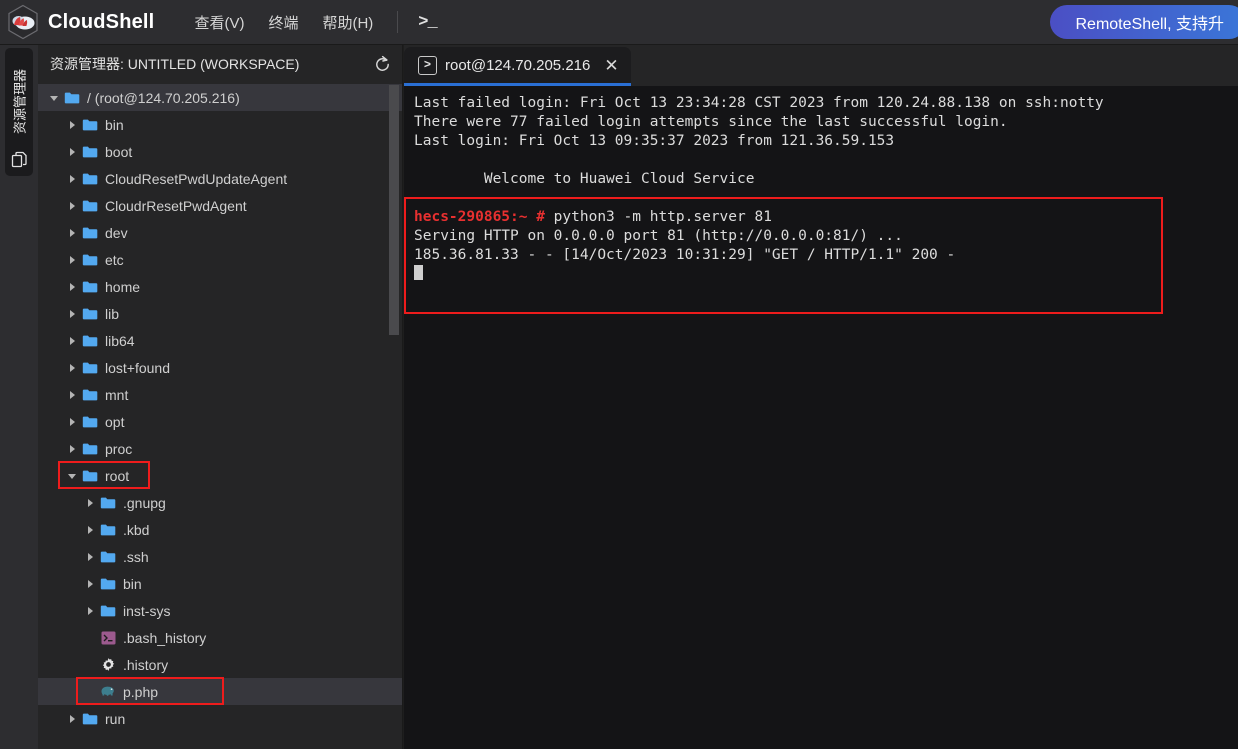 Image resolution: width=1238 pixels, height=749 pixels. What do you see at coordinates (220, 367) in the screenshot?
I see `tree-item: lost+found` at bounding box center [220, 367].